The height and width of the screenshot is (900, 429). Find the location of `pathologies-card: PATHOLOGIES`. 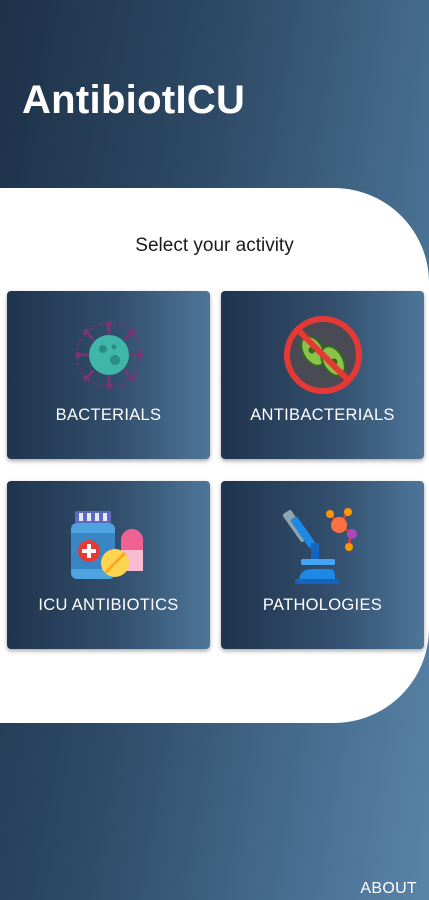

pathologies-card: PATHOLOGIES is located at coordinates (322, 565).